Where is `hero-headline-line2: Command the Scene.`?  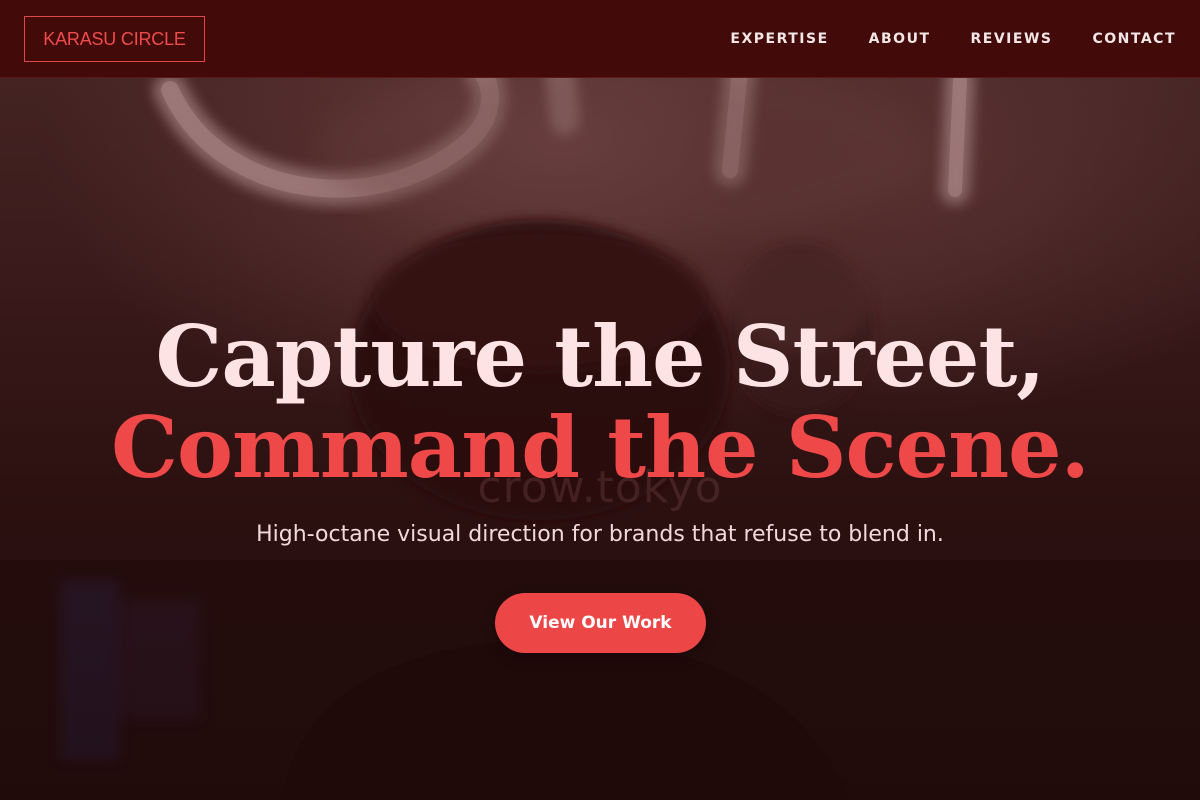 hero-headline-line2: Command the Scene. is located at coordinates (600, 447).